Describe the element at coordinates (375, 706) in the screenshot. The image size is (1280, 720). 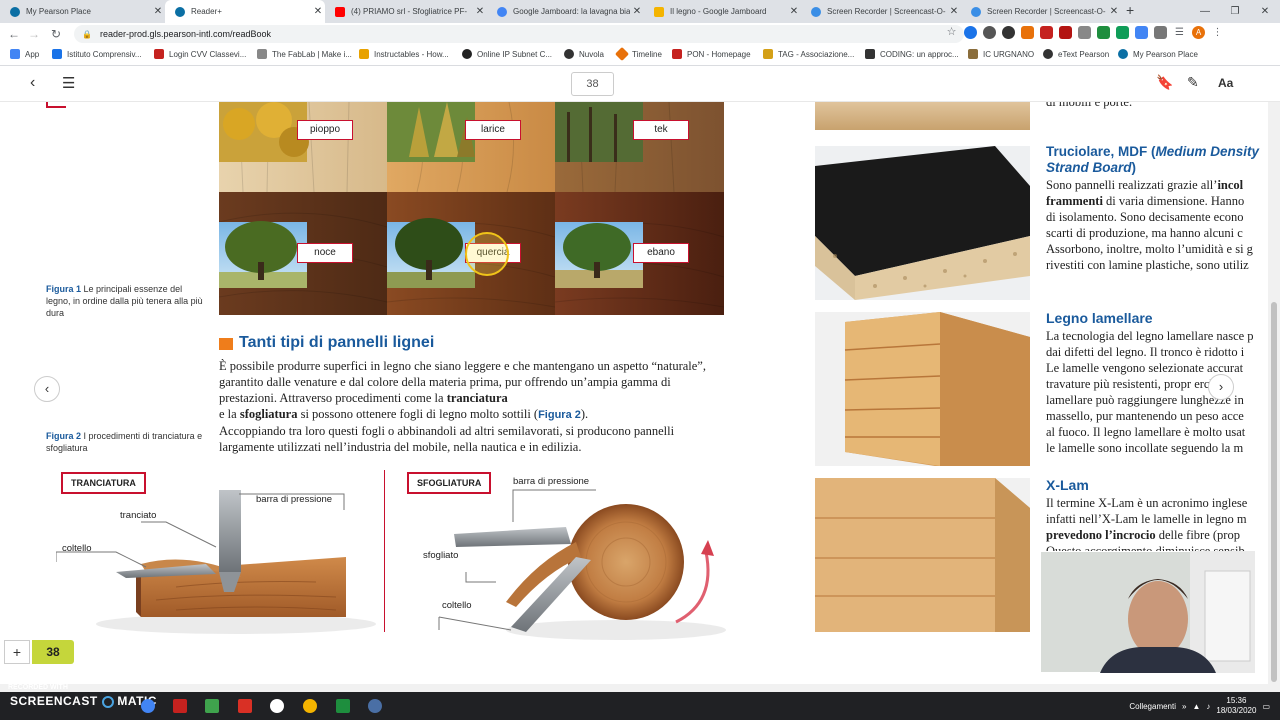
I see `screencast-icon` at that location.